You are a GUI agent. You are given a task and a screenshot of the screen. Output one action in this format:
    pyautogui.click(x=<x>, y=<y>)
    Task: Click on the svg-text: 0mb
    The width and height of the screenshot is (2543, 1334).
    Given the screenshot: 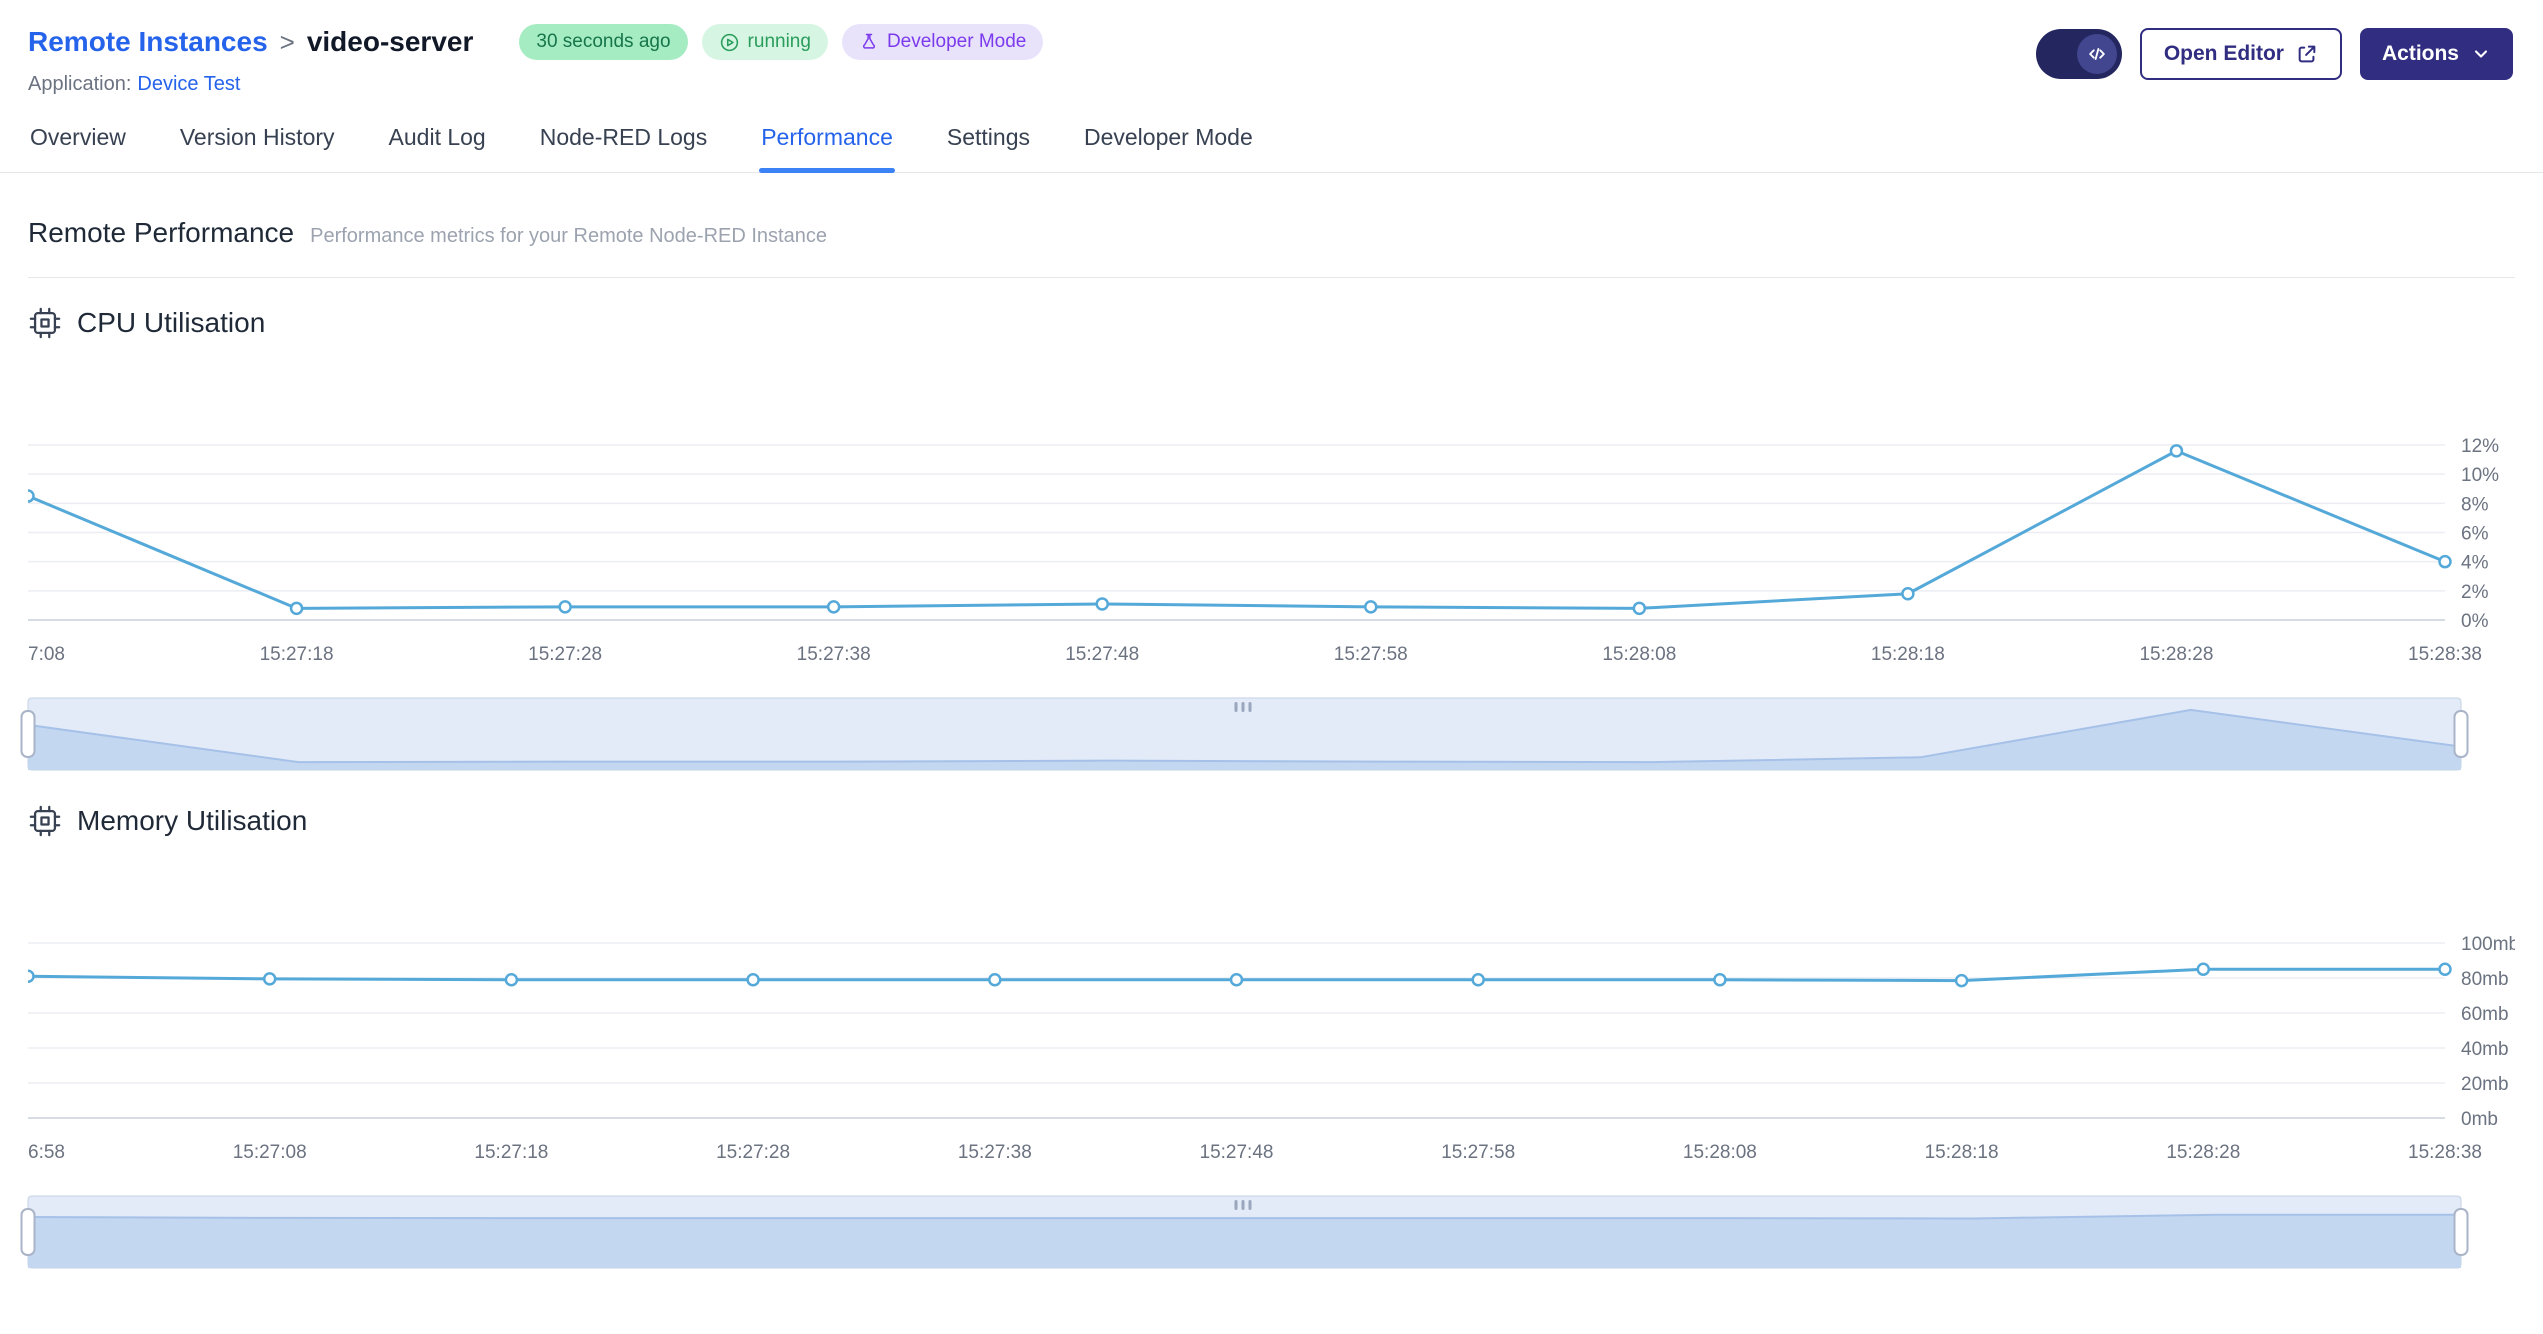 What is the action you would take?
    pyautogui.click(x=2479, y=1119)
    